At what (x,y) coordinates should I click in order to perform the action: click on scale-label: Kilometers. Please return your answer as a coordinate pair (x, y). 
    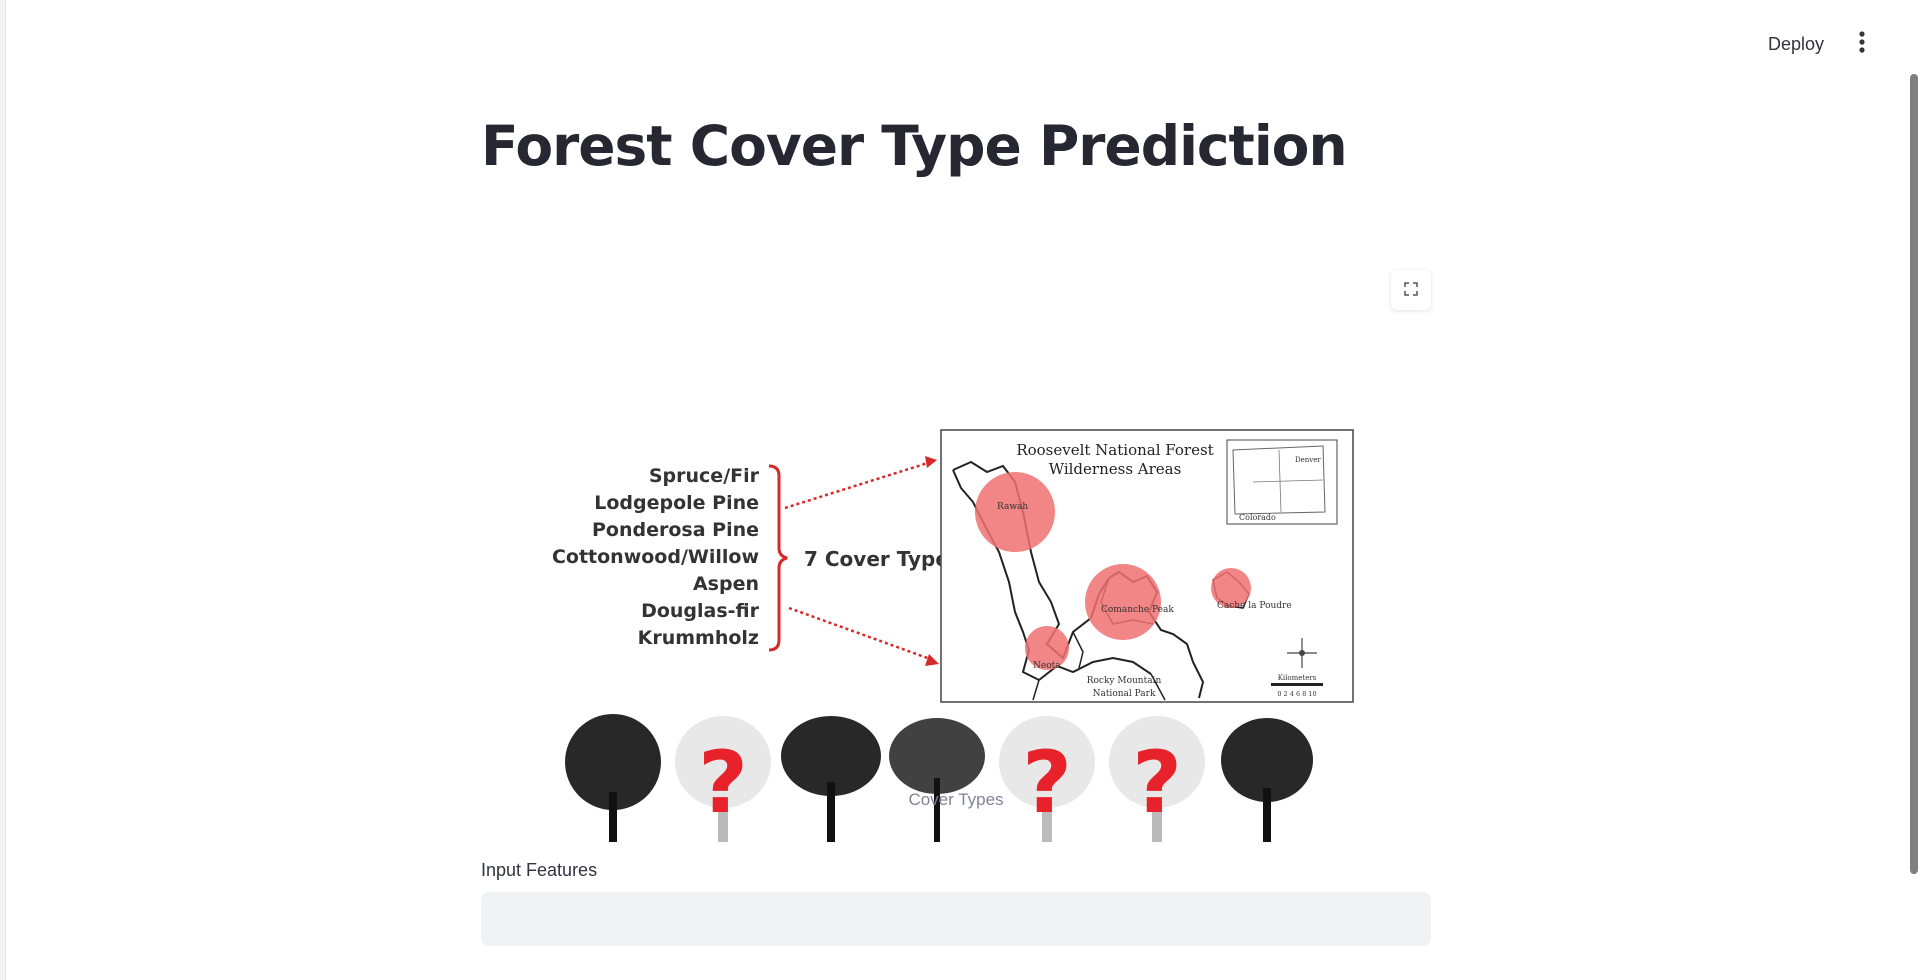
    Looking at the image, I should click on (1297, 678).